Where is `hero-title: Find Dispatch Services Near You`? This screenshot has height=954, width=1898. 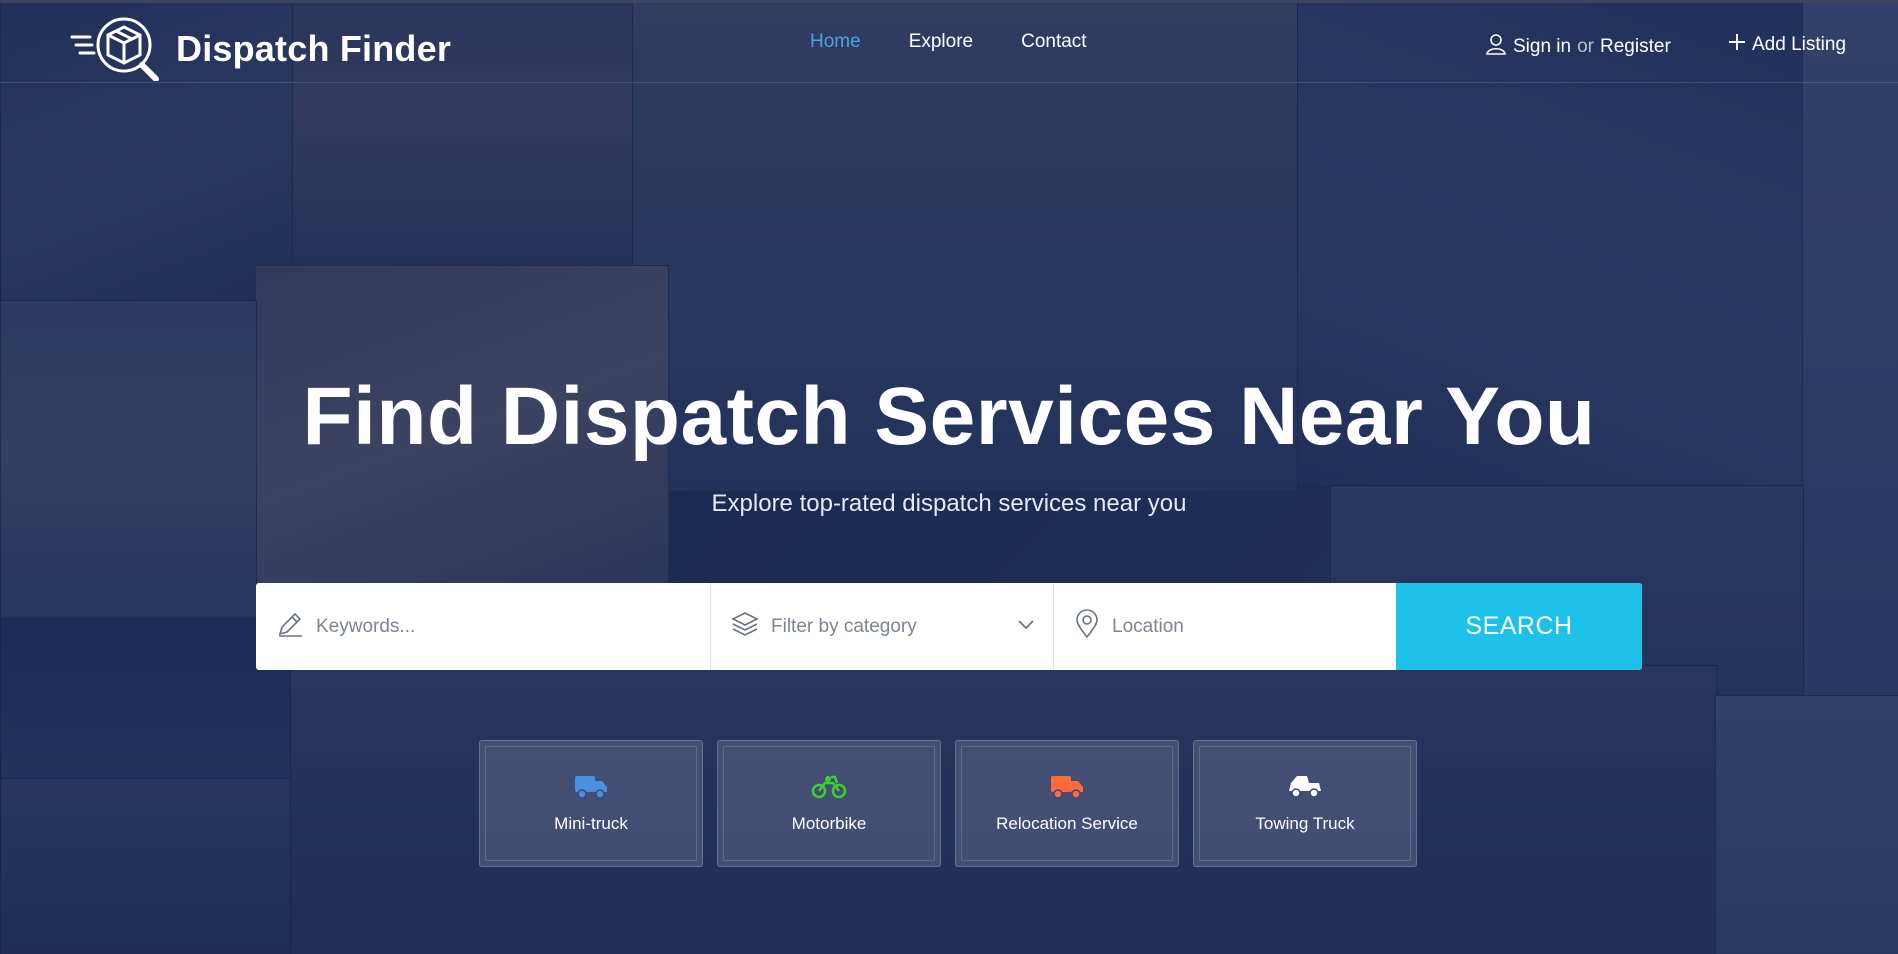
hero-title: Find Dispatch Services Near You is located at coordinates (949, 416).